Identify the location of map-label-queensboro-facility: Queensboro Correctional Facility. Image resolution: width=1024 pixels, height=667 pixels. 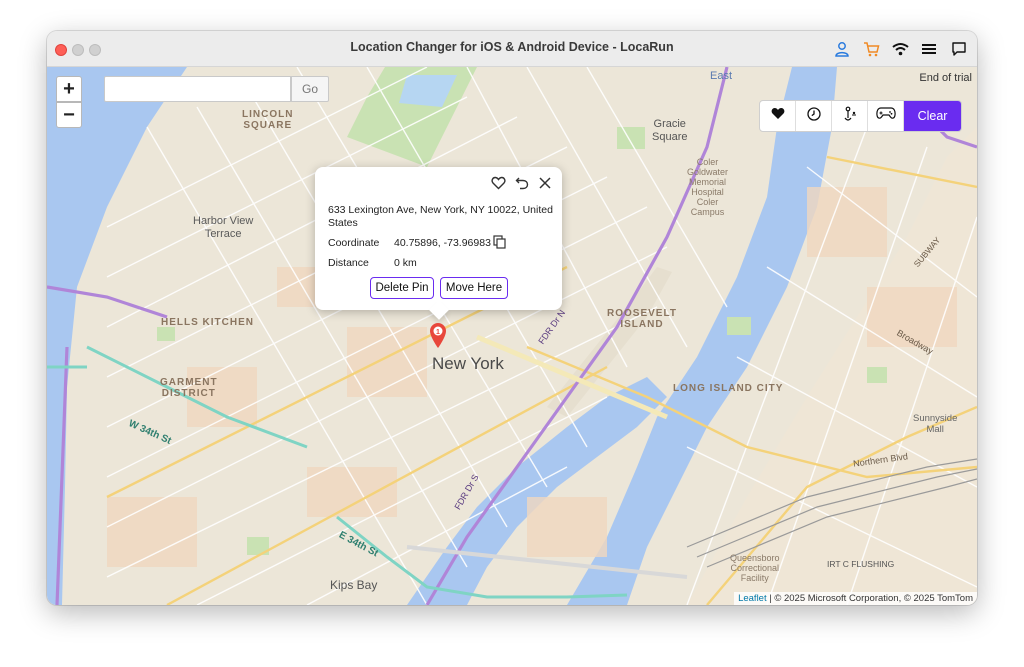
(755, 568).